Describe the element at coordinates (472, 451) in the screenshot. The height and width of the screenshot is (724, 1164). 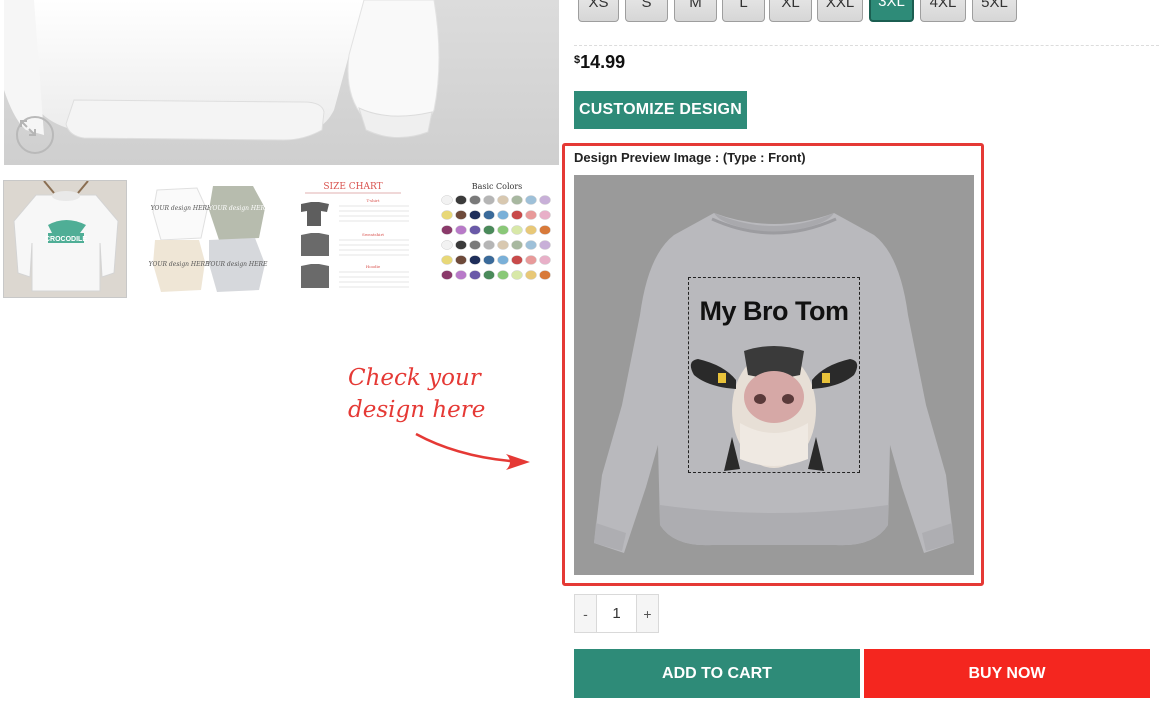
I see `pointer-arrow-icon` at that location.